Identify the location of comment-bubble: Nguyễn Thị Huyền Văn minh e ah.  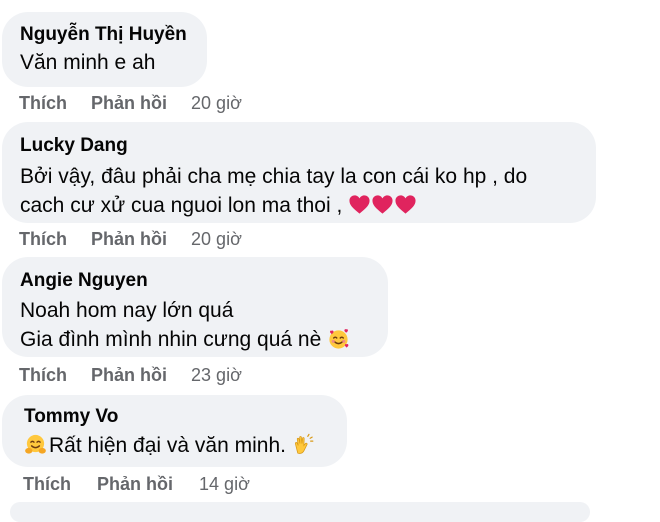
(104, 49).